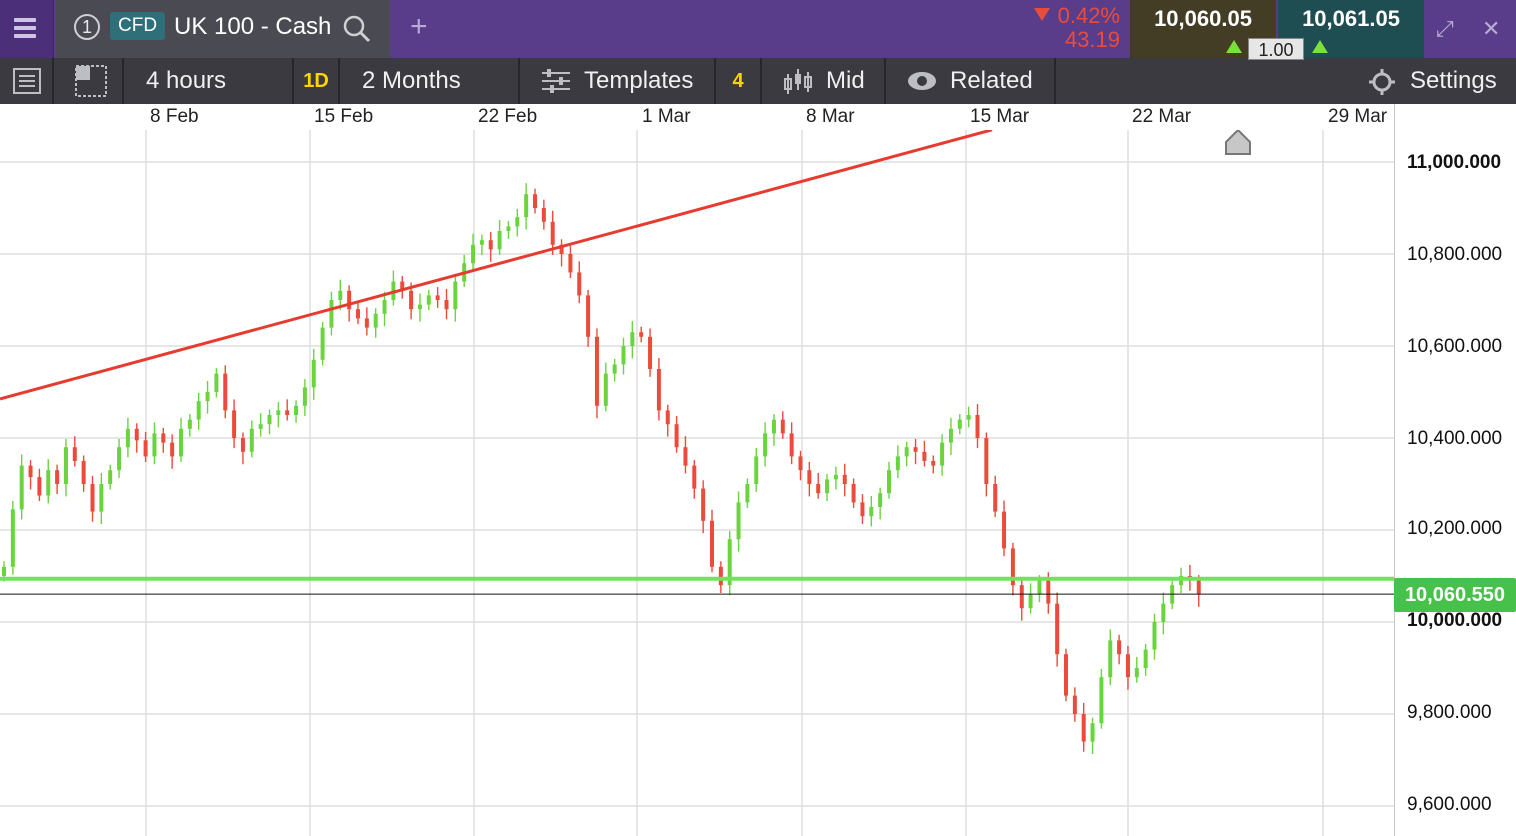 The height and width of the screenshot is (836, 1516). I want to click on date-label: 8 Mar, so click(830, 116).